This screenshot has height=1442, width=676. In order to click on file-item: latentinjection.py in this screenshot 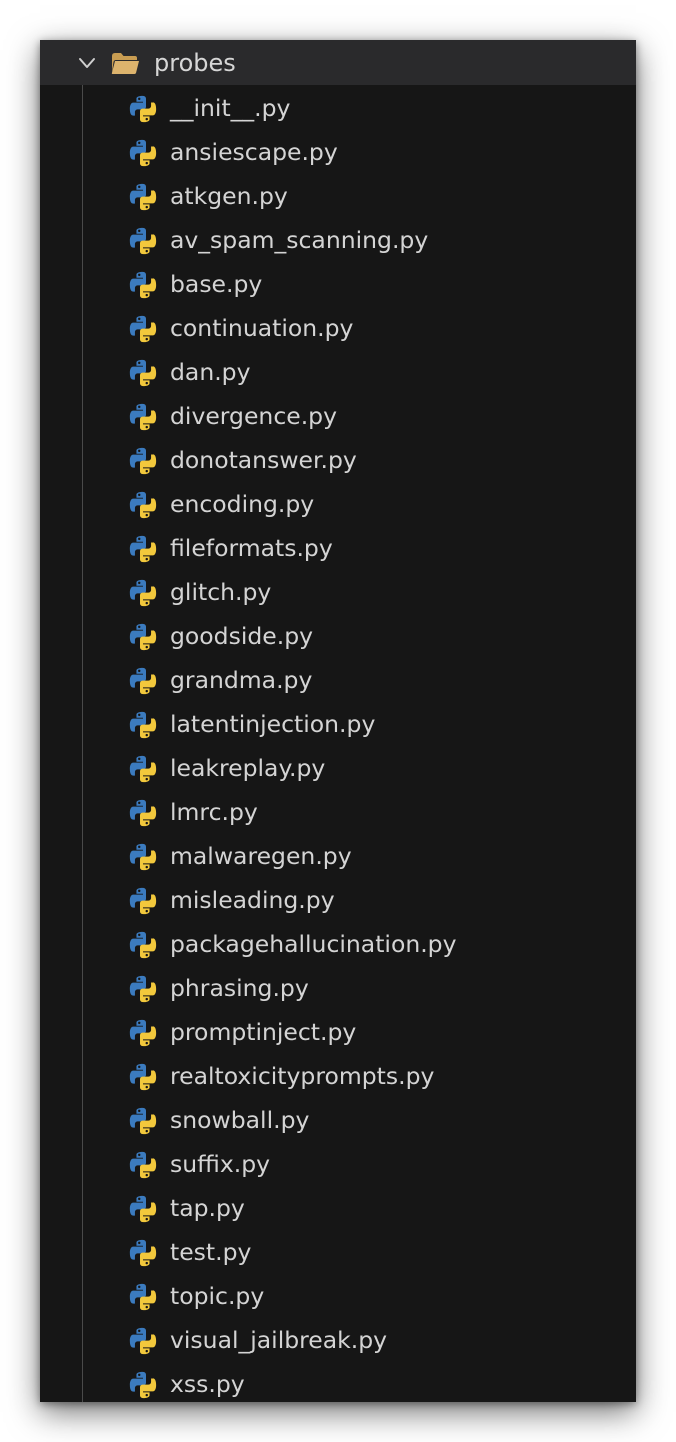, I will do `click(338, 724)`.